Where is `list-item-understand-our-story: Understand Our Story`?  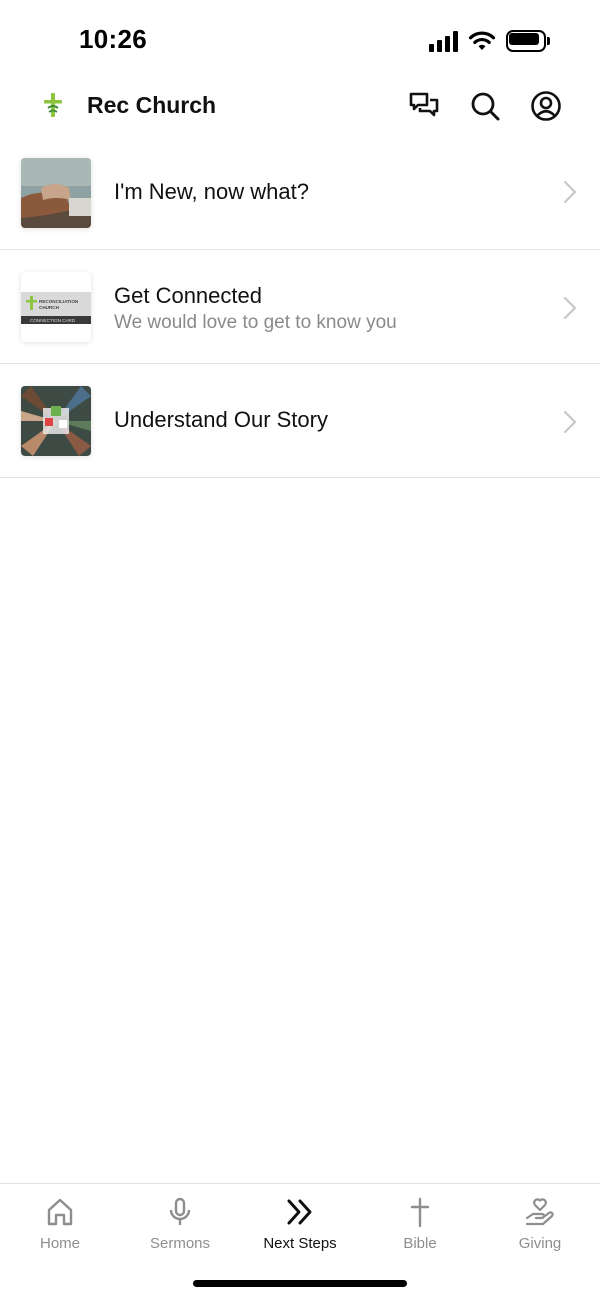 list-item-understand-our-story: Understand Our Story is located at coordinates (300, 421).